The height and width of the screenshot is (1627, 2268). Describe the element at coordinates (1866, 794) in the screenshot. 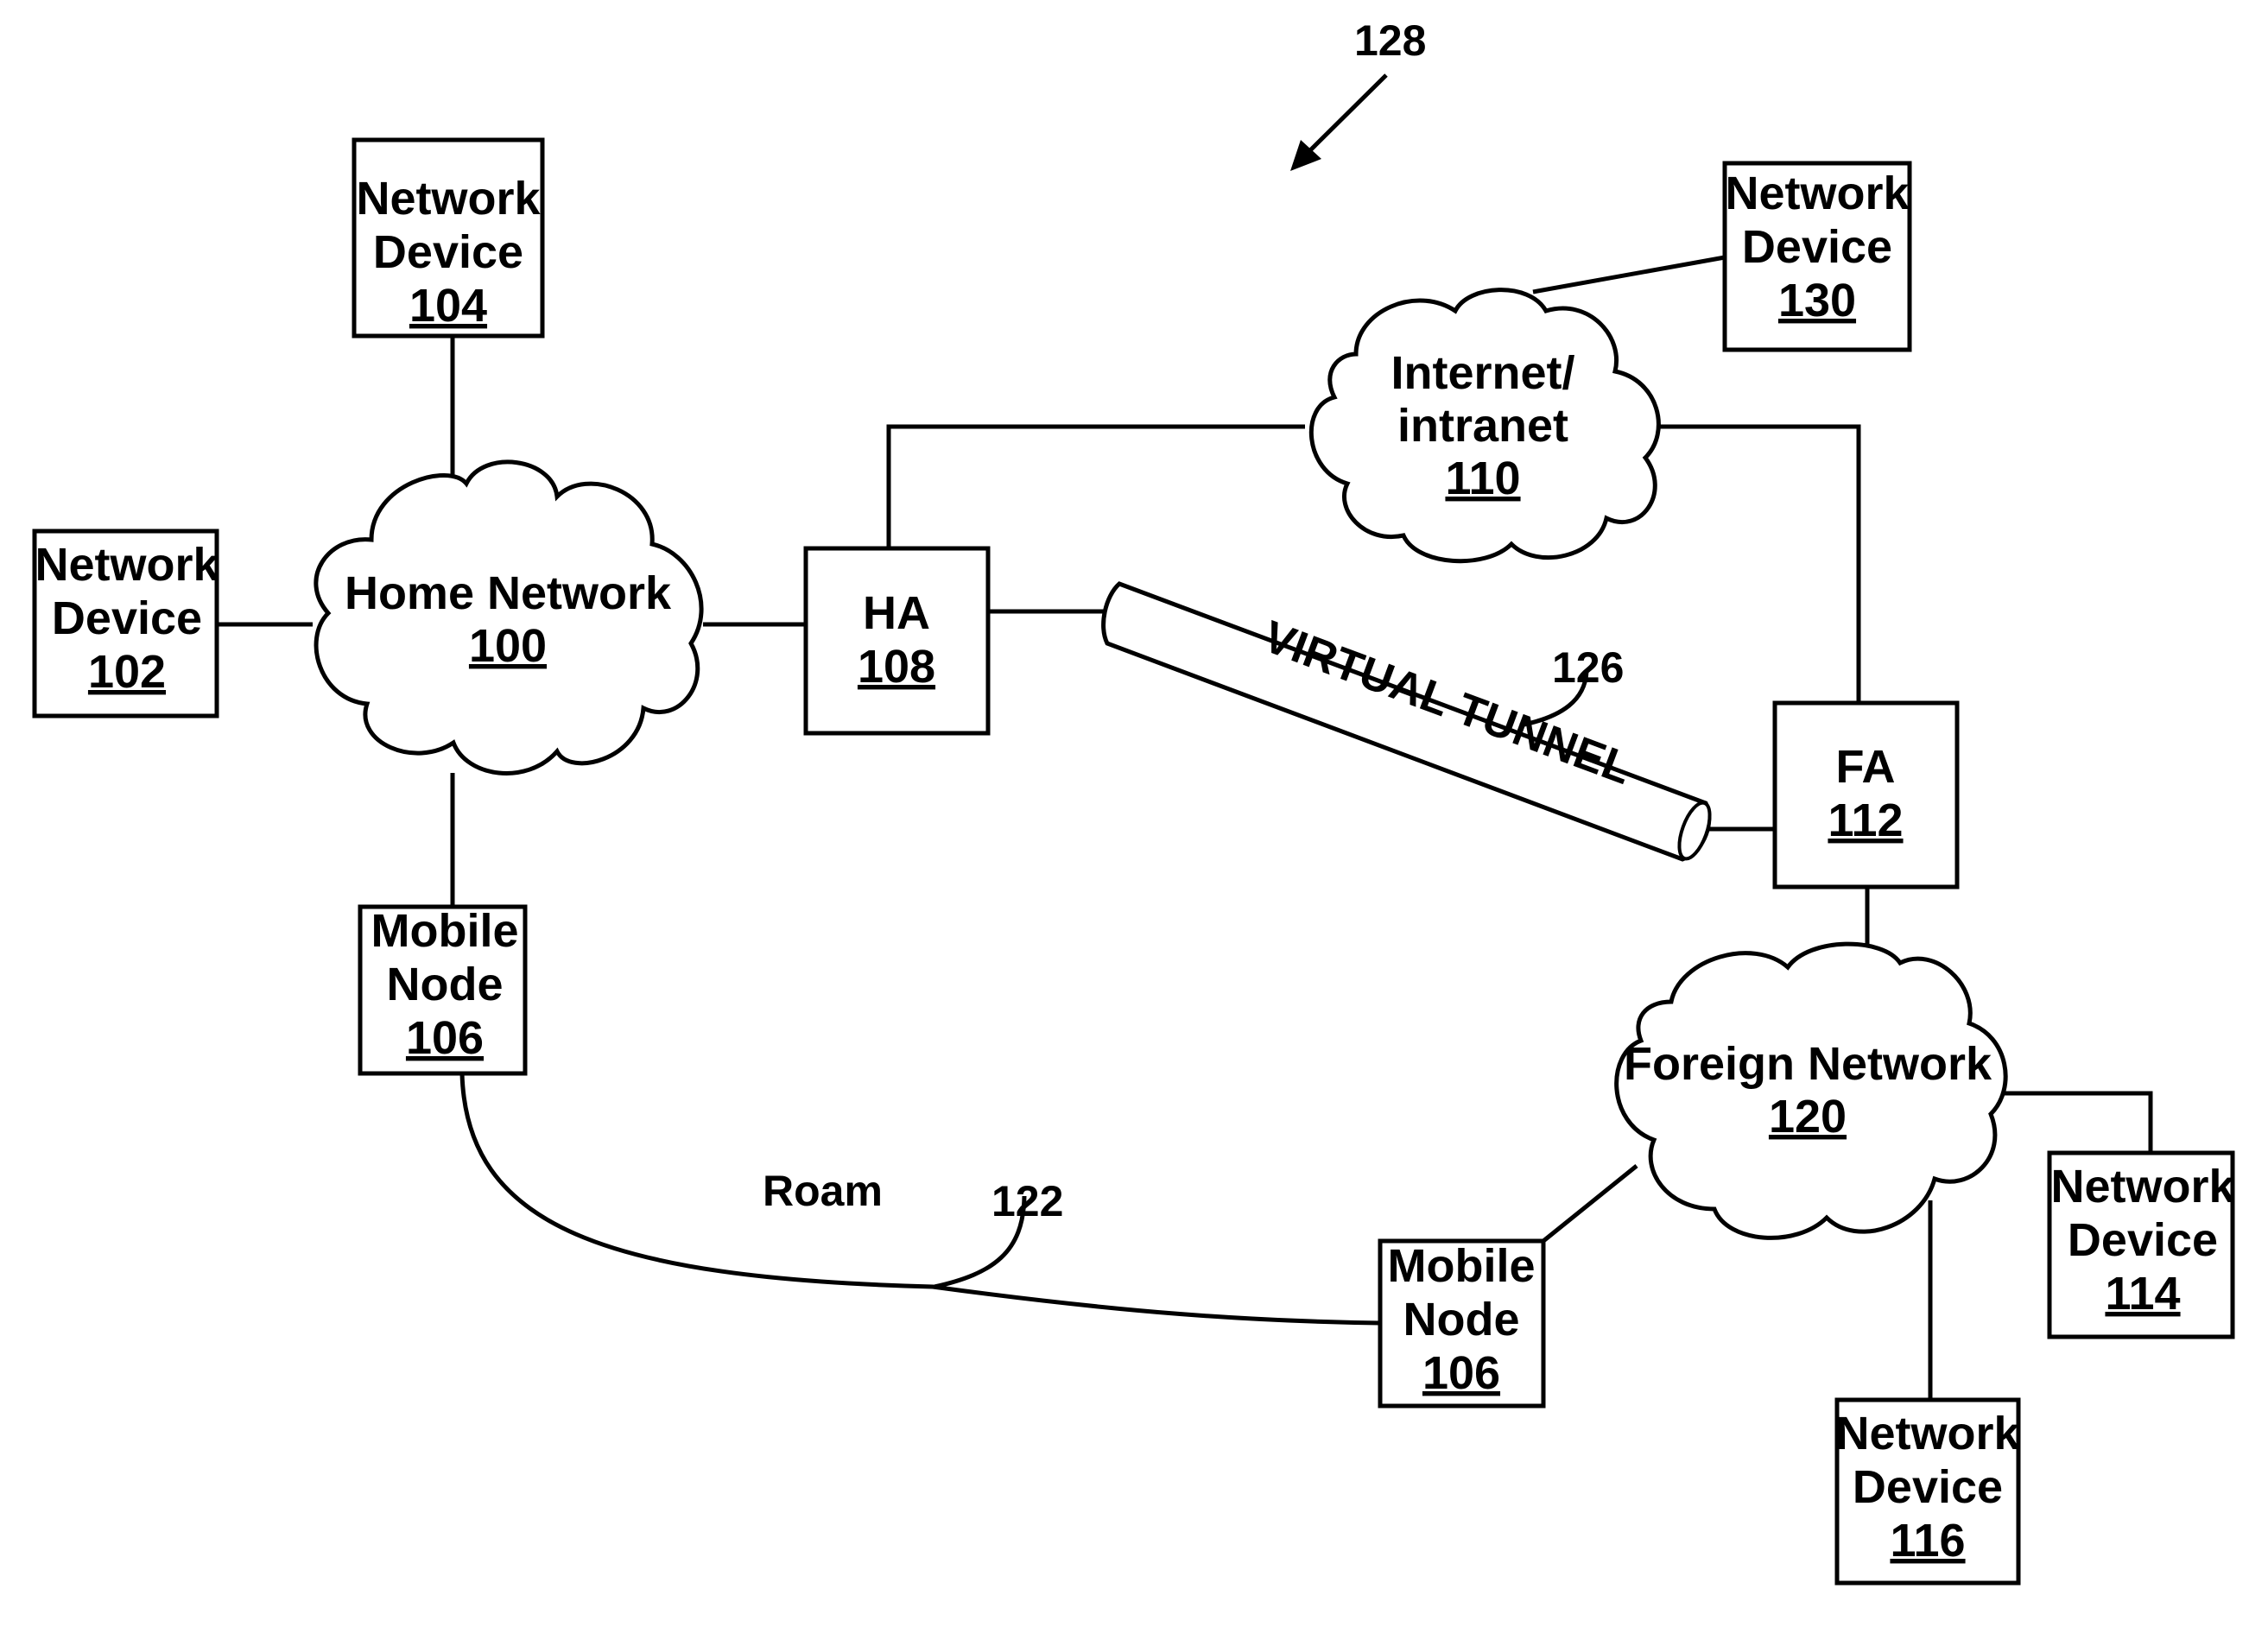

I see `foreign-agent-112: FA 112` at that location.